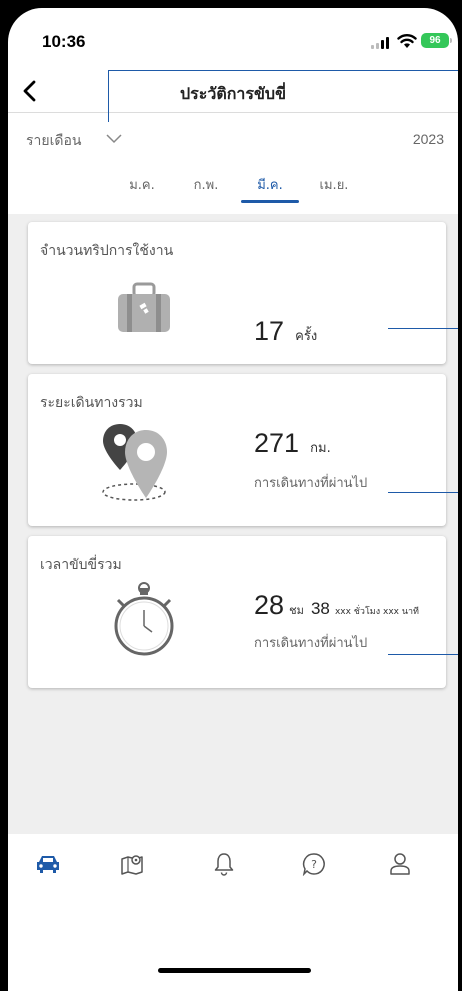  What do you see at coordinates (64, 41) in the screenshot?
I see `status-time: 10:36` at bounding box center [64, 41].